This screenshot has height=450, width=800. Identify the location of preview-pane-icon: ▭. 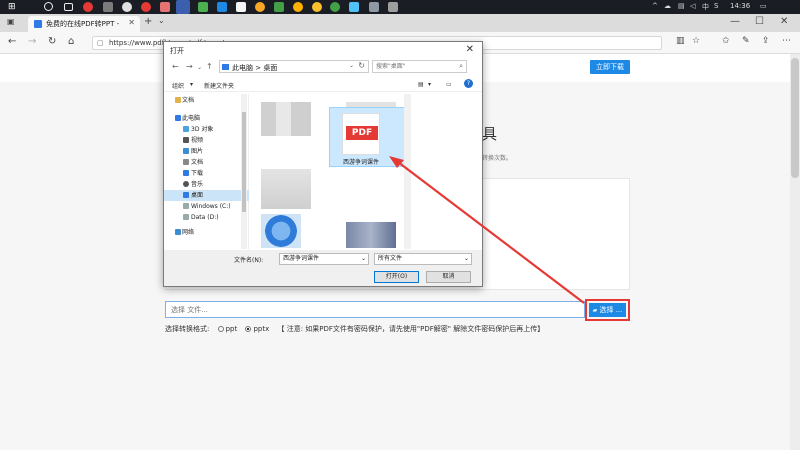
(449, 84).